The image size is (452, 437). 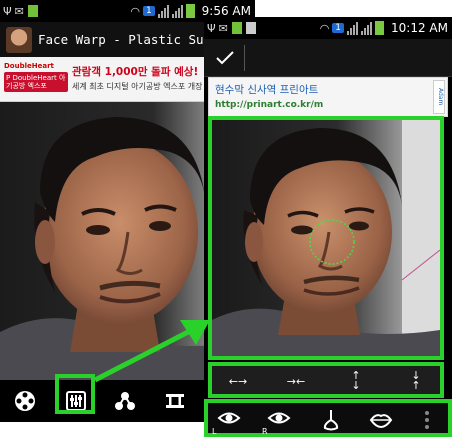 What do you see at coordinates (214, 431) in the screenshot?
I see `left-eye-label: L` at bounding box center [214, 431].